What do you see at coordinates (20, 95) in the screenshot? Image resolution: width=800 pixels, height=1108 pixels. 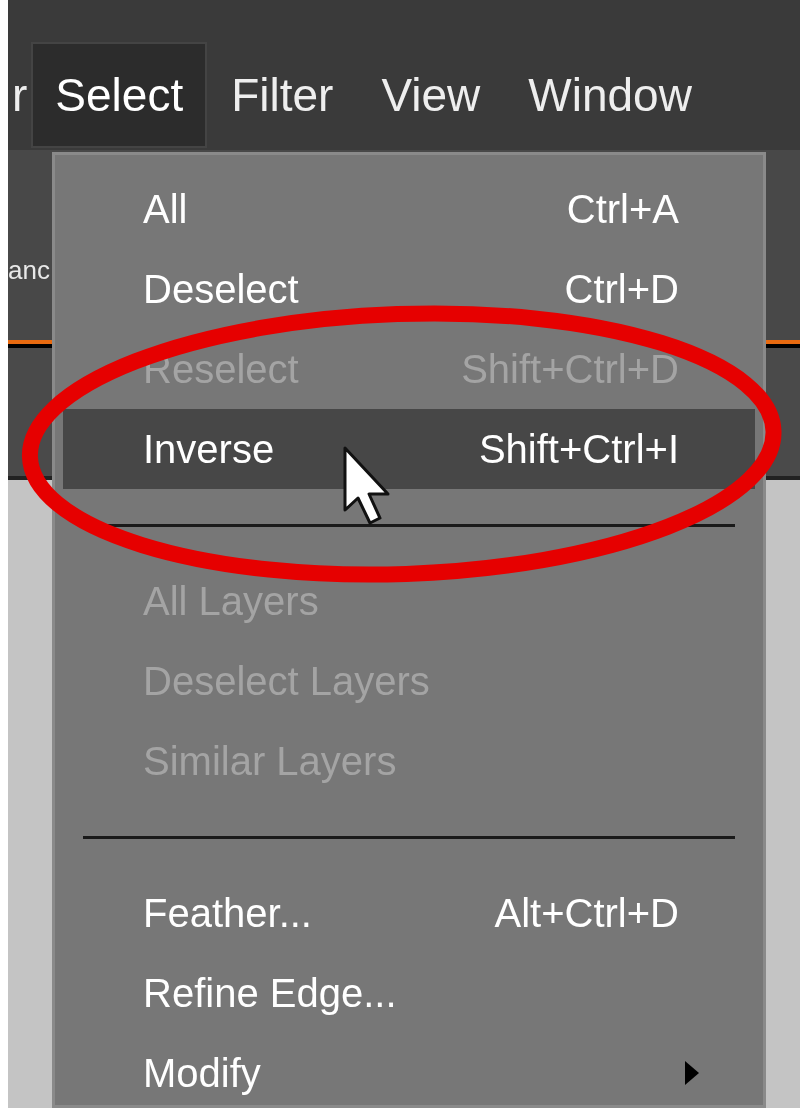 I see `menu-bar-item: r` at bounding box center [20, 95].